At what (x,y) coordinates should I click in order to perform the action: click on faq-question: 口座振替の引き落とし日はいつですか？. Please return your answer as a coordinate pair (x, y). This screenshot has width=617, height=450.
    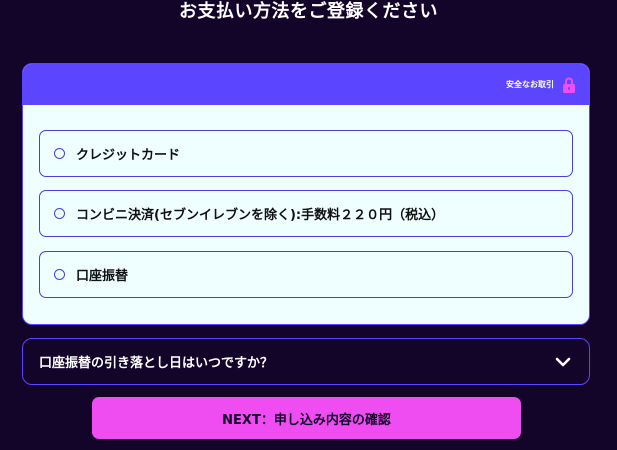
    Looking at the image, I should click on (156, 363).